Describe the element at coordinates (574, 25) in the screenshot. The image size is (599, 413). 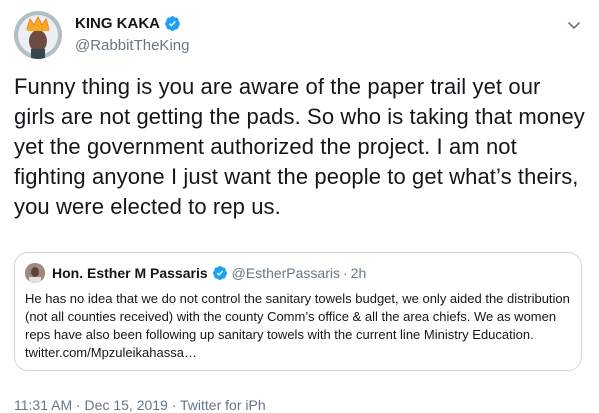
I see `chevron-down-icon` at that location.